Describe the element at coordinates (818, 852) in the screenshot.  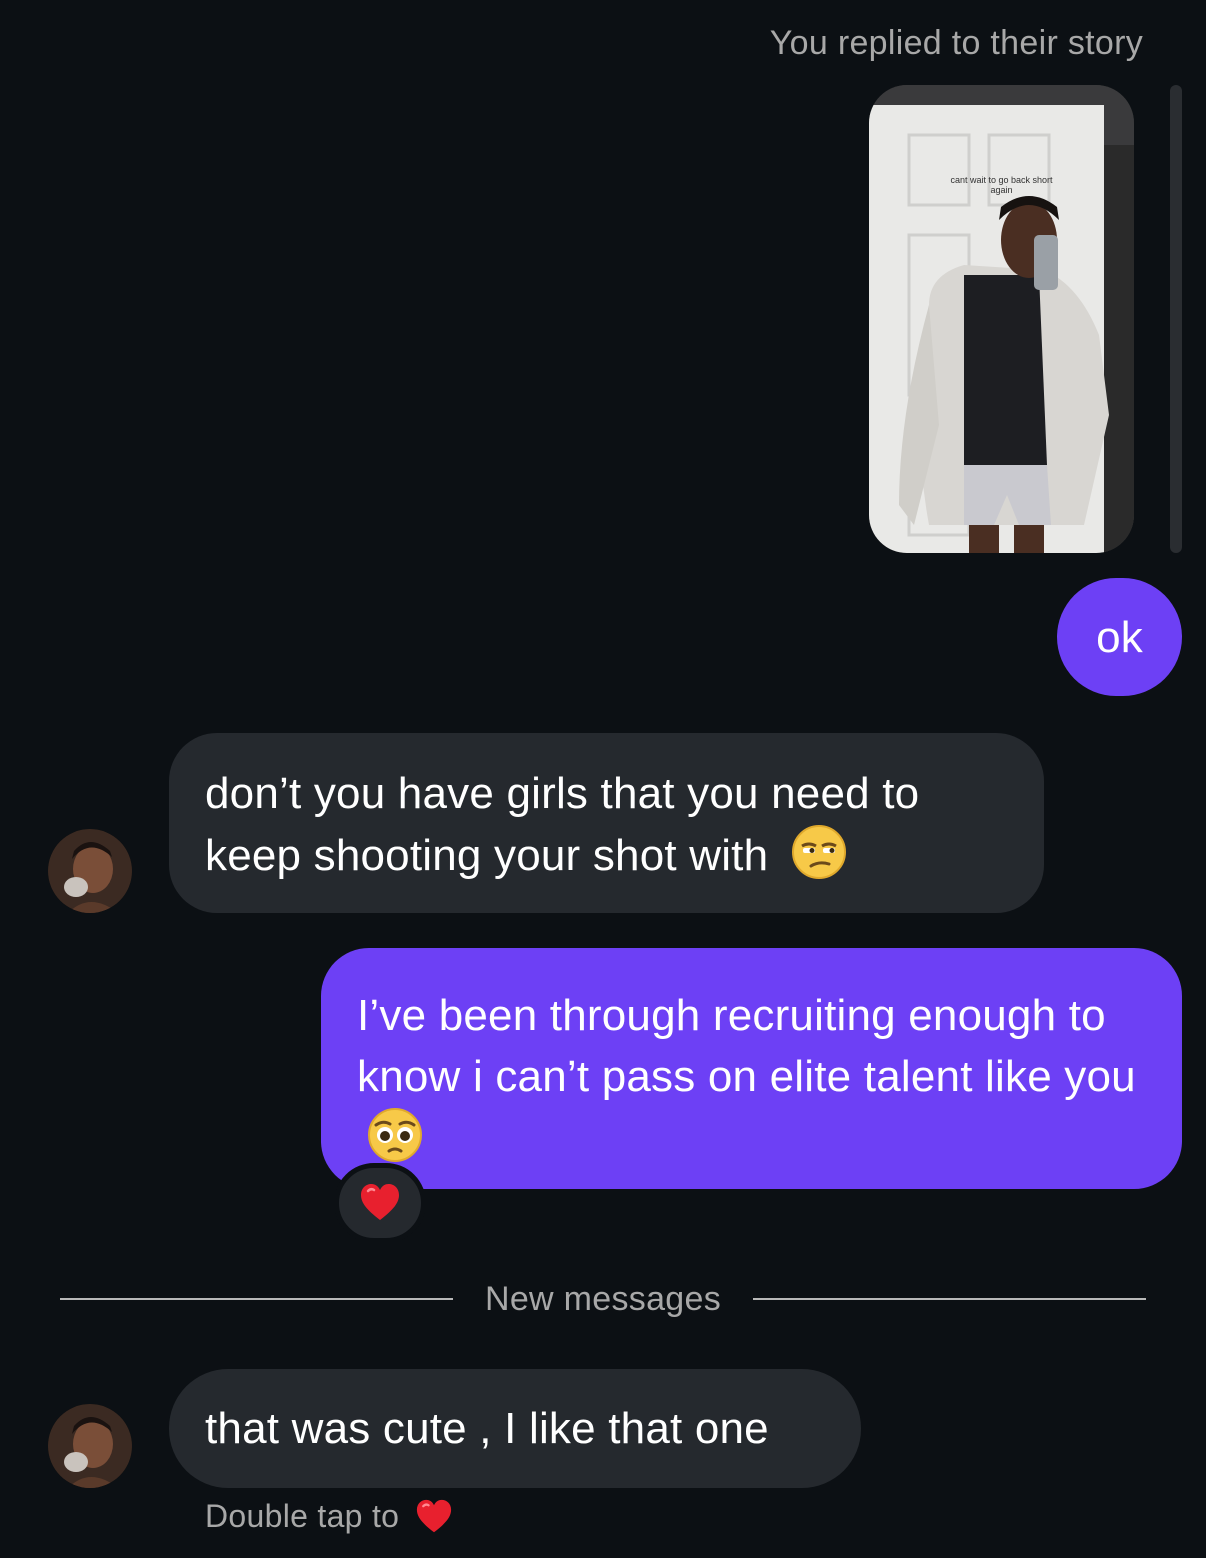
I see `unamused-face-icon` at that location.